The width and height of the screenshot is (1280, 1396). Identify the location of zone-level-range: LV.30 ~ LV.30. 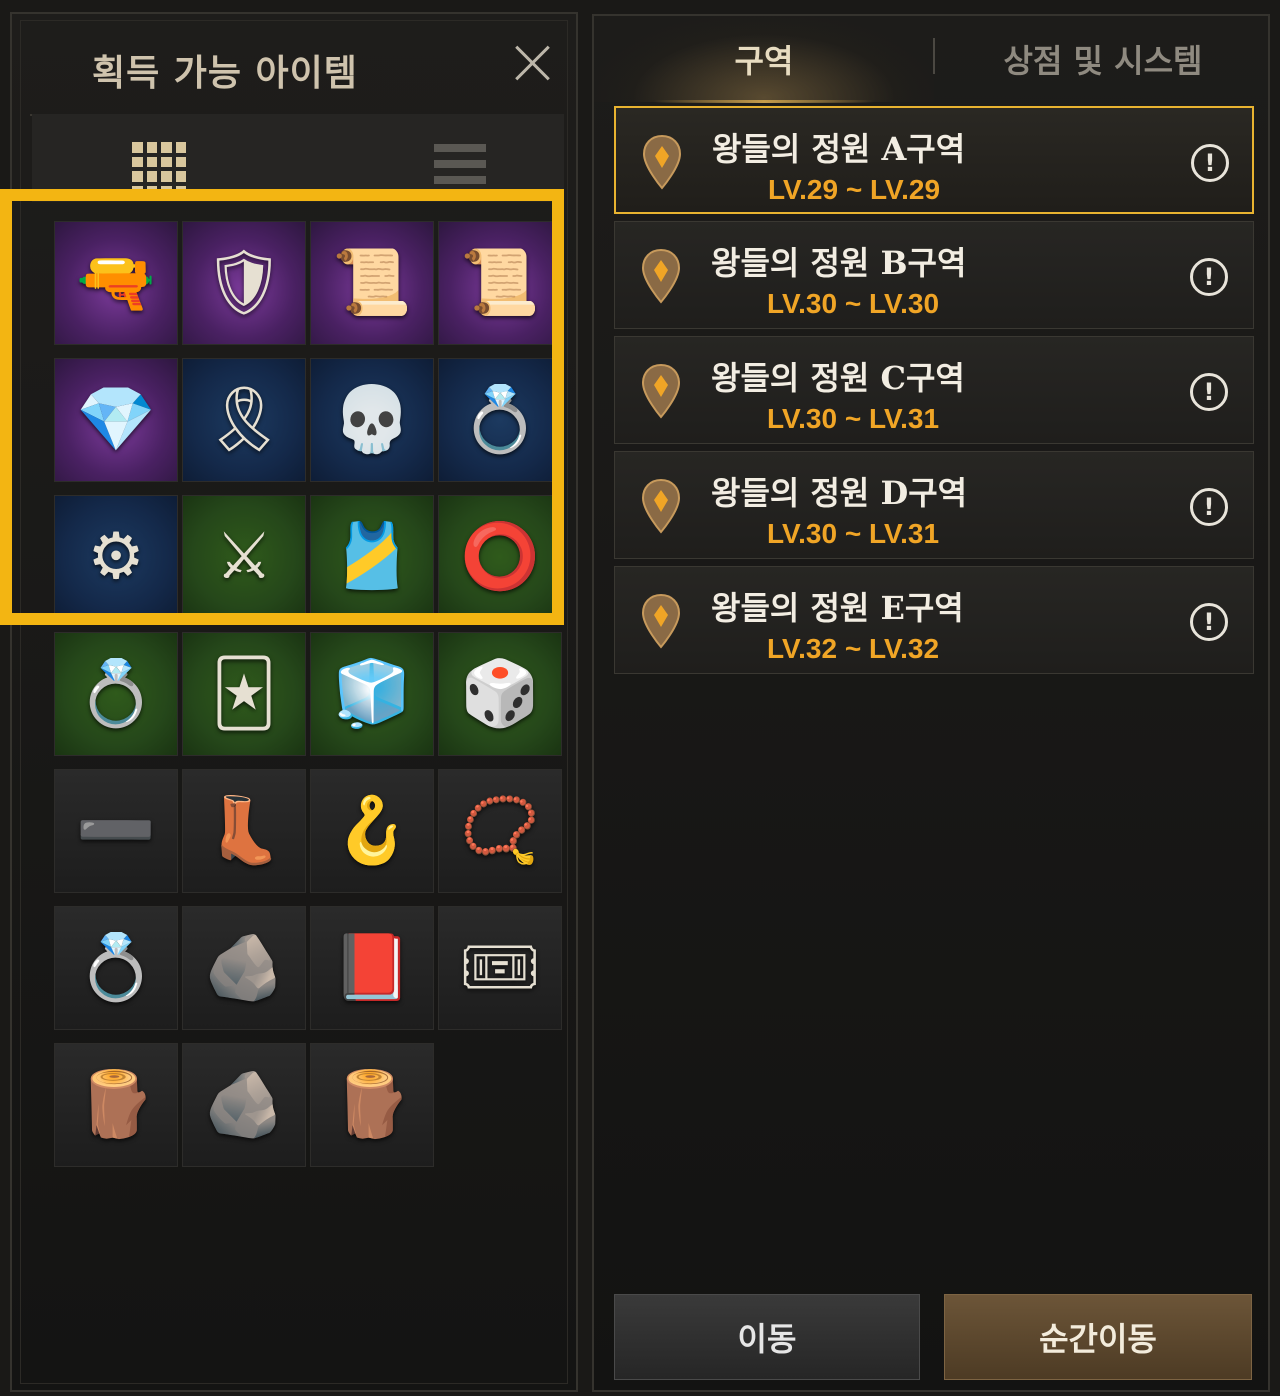
(853, 303).